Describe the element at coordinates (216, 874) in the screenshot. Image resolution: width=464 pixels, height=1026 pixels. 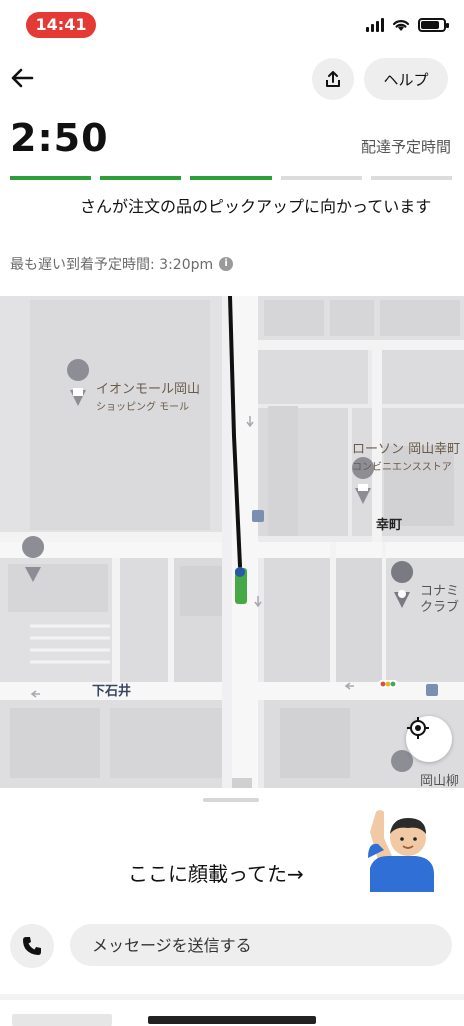
I see `annotation-text: ここに顔載ってた→` at that location.